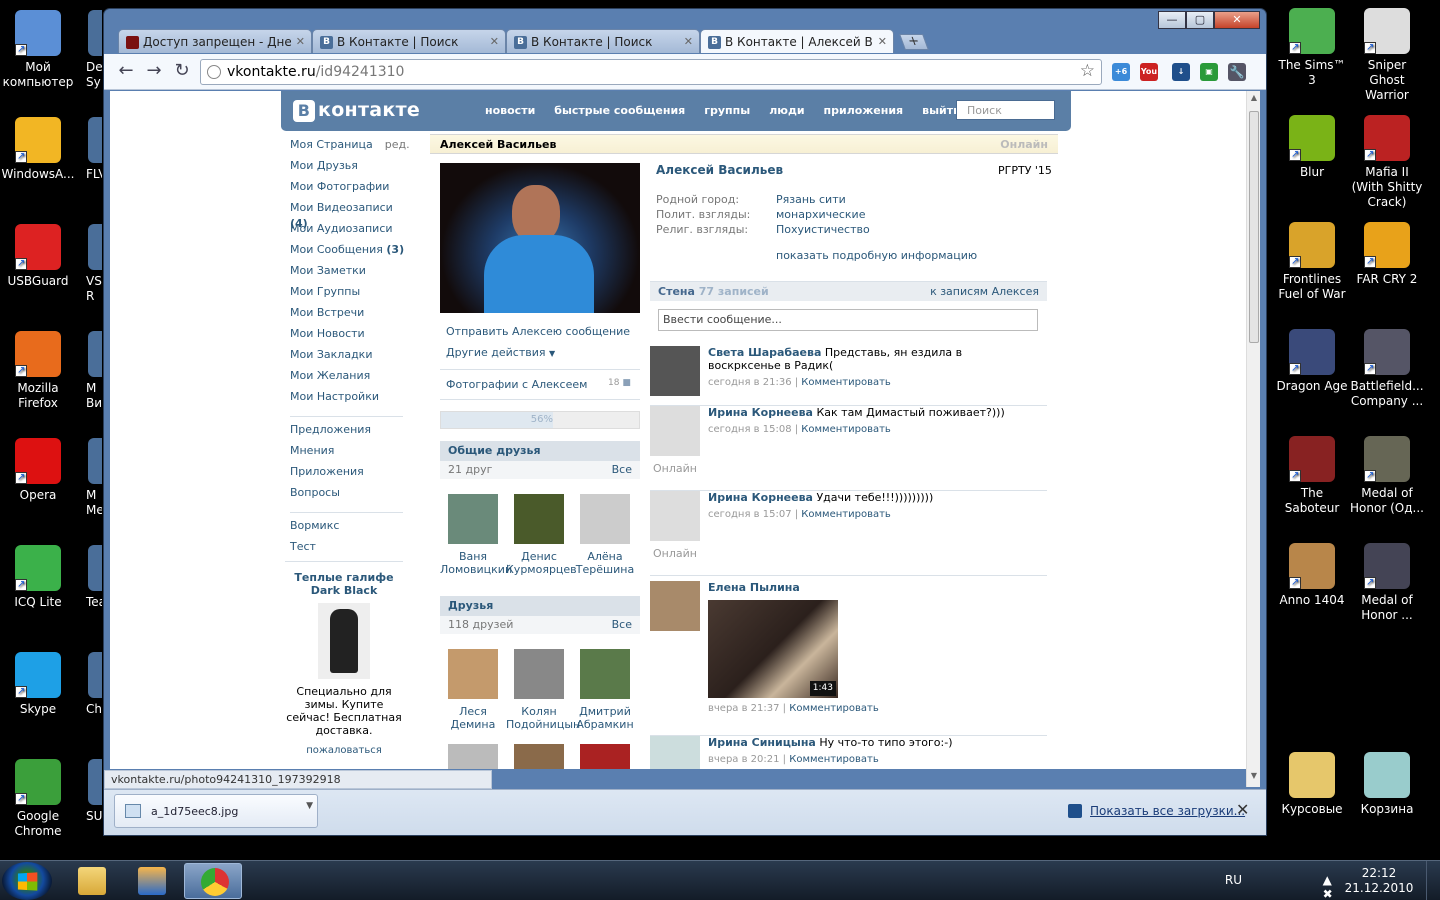 This screenshot has height=900, width=1440. I want to click on left-nav-item: Мои Заметки, so click(350, 273).